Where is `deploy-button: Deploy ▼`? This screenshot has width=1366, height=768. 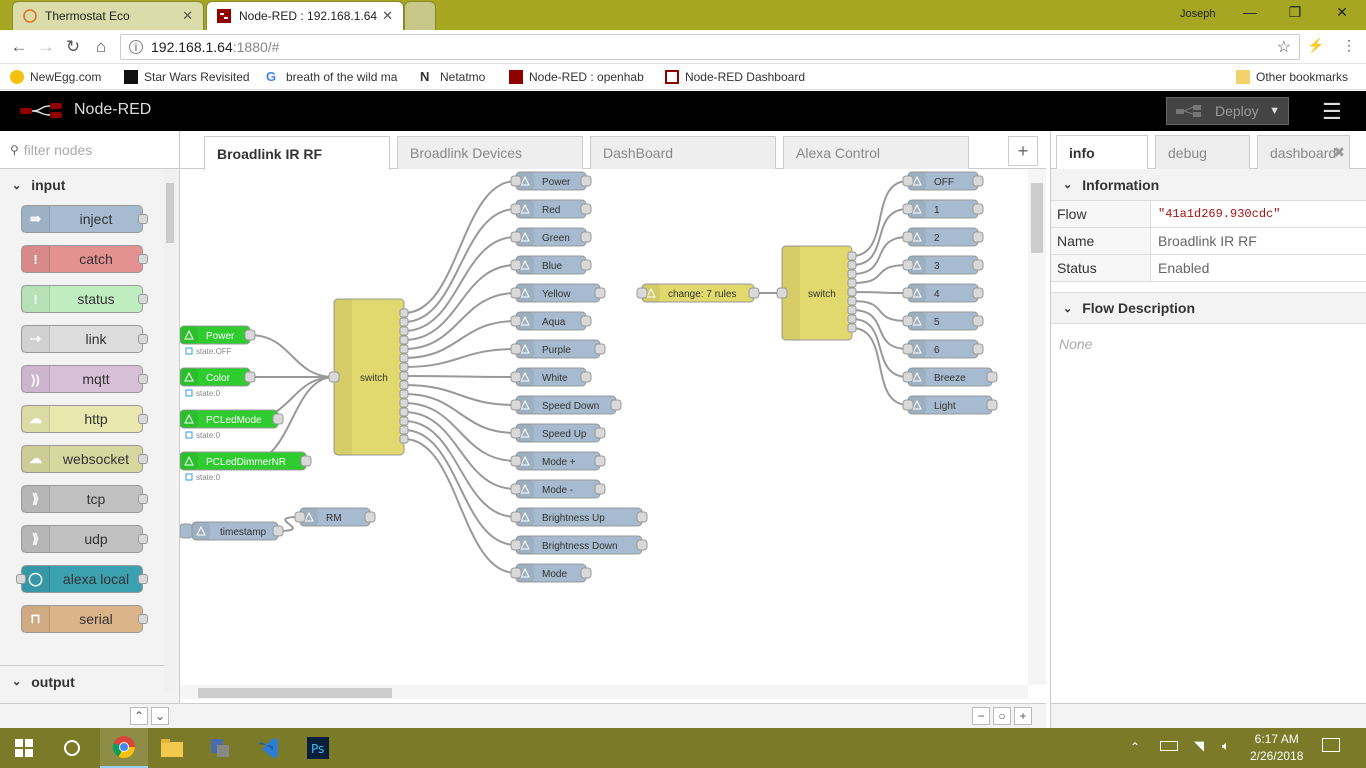 deploy-button: Deploy ▼ is located at coordinates (1227, 111).